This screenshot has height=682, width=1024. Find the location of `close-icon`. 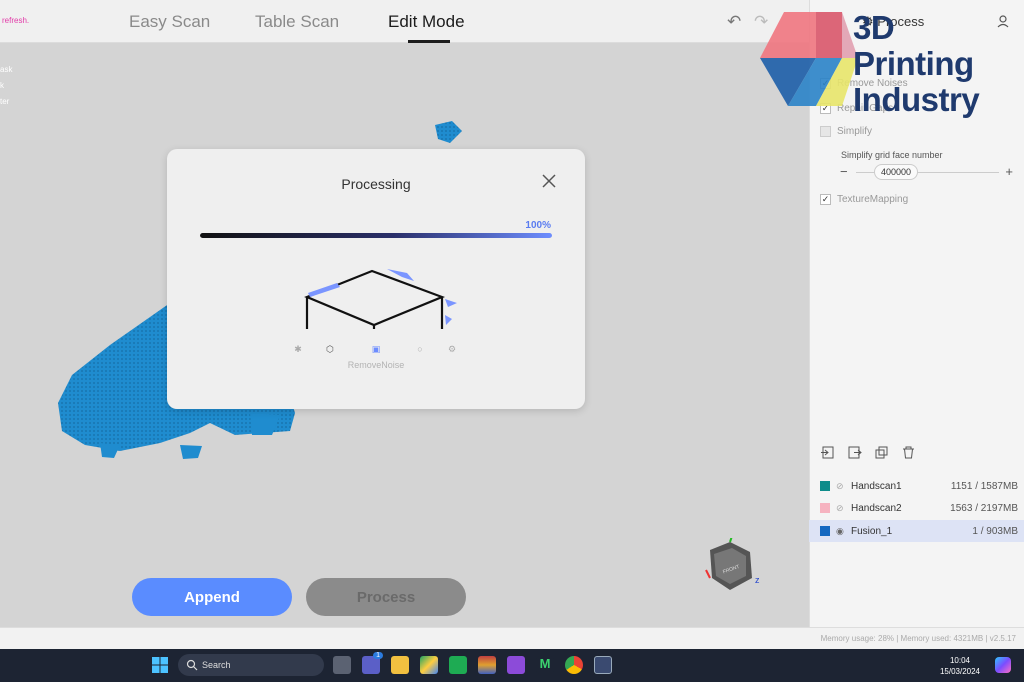

close-icon is located at coordinates (549, 181).